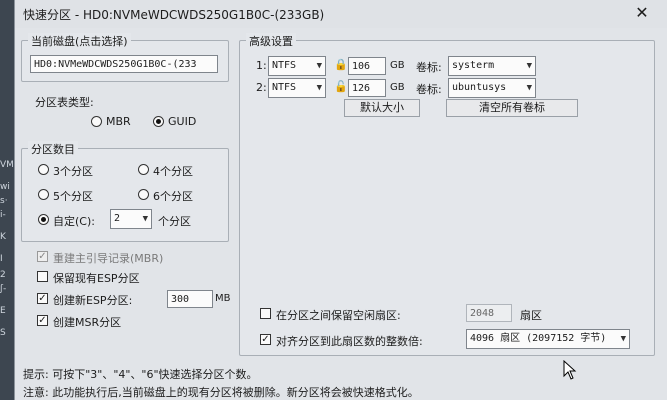 The height and width of the screenshot is (400, 667). What do you see at coordinates (349, 341) in the screenshot?
I see `align-partitions-label: 对齐分区到此扇区数的整数倍:` at bounding box center [349, 341].